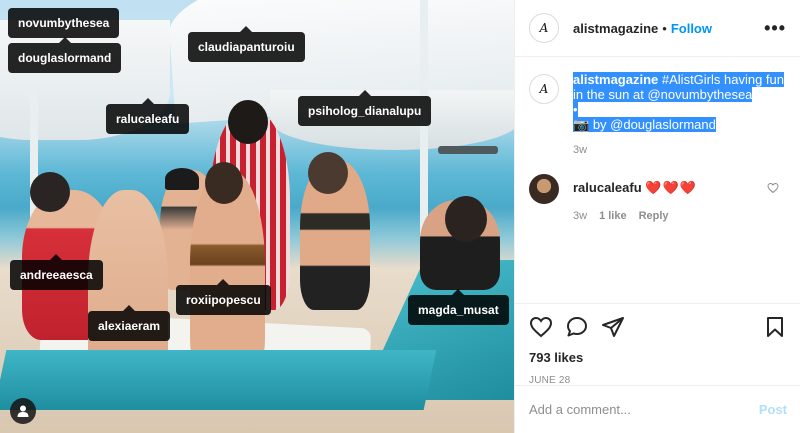 The height and width of the screenshot is (433, 800). What do you see at coordinates (658, 357) in the screenshot?
I see `like-count: 793 likes` at bounding box center [658, 357].